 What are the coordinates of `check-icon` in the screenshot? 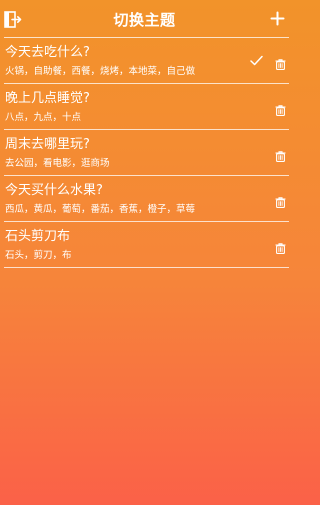 It's located at (256, 60).